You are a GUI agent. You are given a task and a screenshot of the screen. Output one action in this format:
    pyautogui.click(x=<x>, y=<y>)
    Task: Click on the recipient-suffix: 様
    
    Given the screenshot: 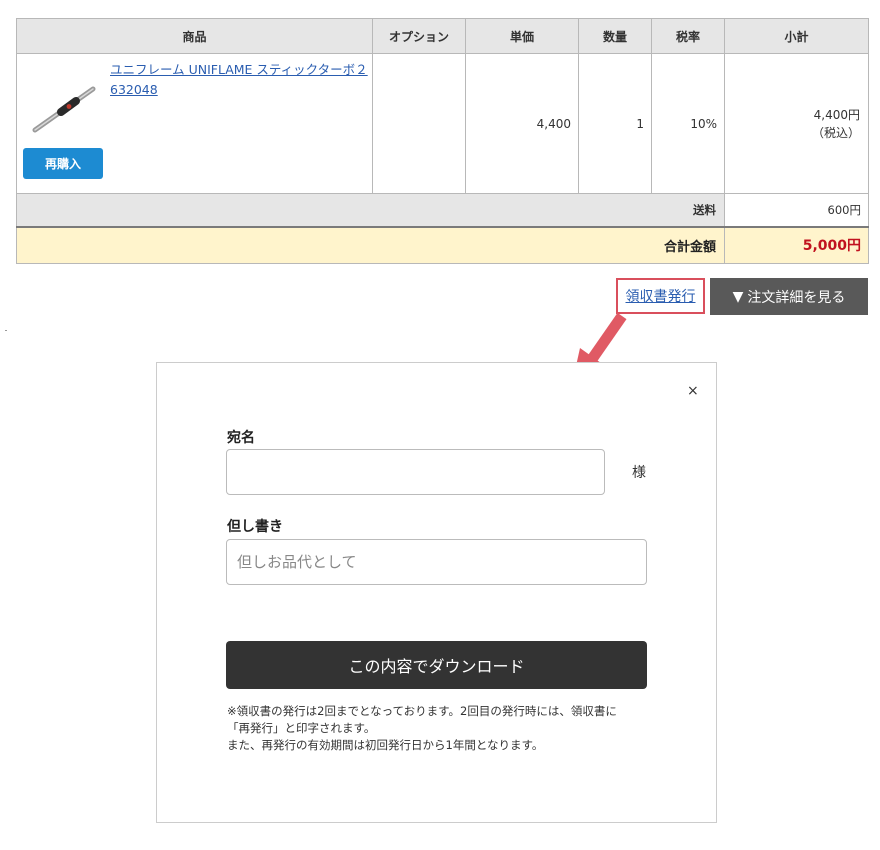 What is the action you would take?
    pyautogui.click(x=639, y=473)
    